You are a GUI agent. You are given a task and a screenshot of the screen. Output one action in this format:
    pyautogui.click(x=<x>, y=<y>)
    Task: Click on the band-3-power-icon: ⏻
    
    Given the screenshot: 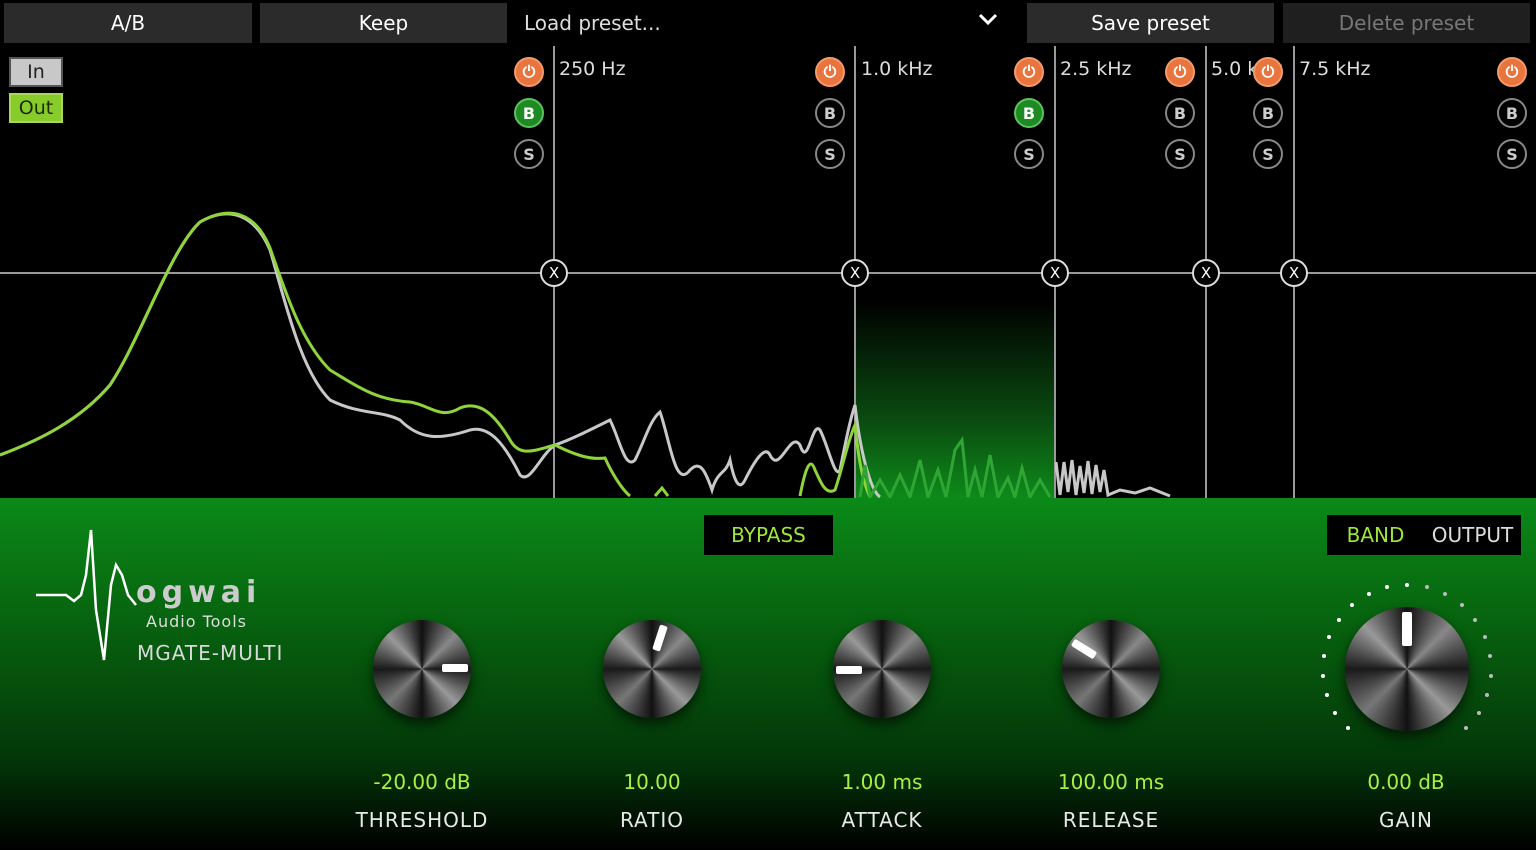 What is the action you would take?
    pyautogui.click(x=1029, y=72)
    